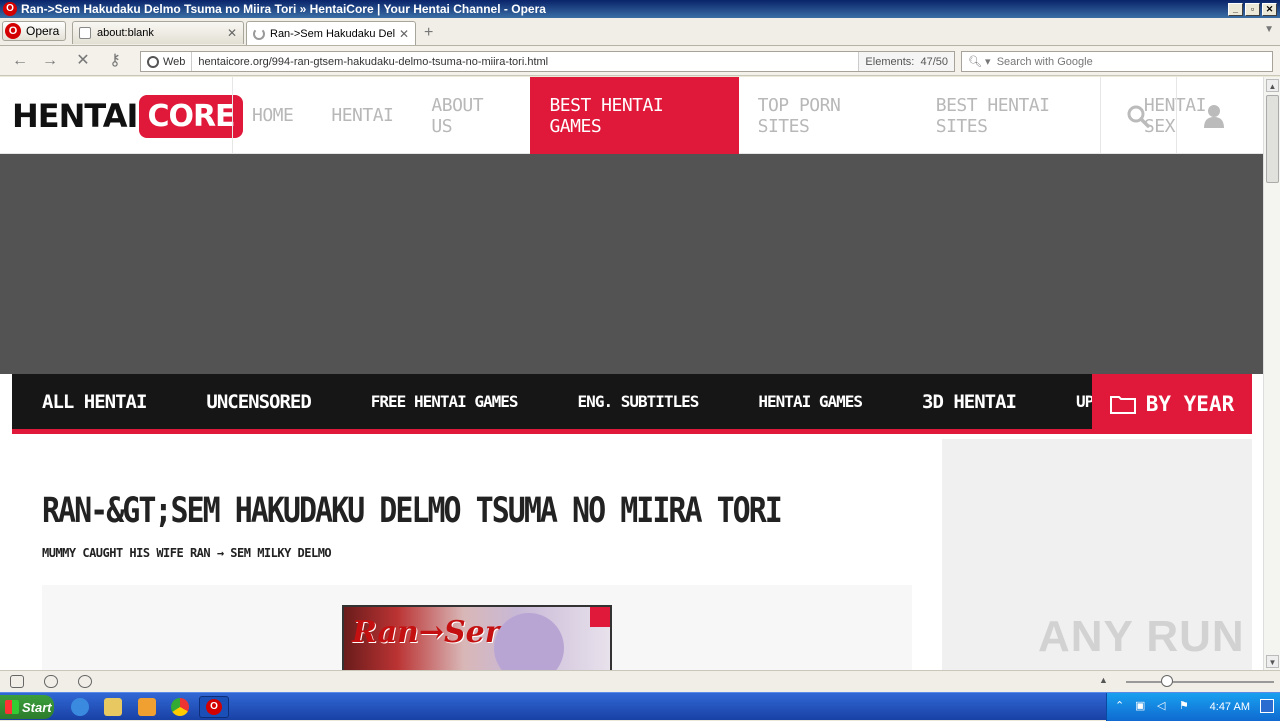  What do you see at coordinates (434, 632) in the screenshot?
I see `cover-title: Ran→Sem` at bounding box center [434, 632].